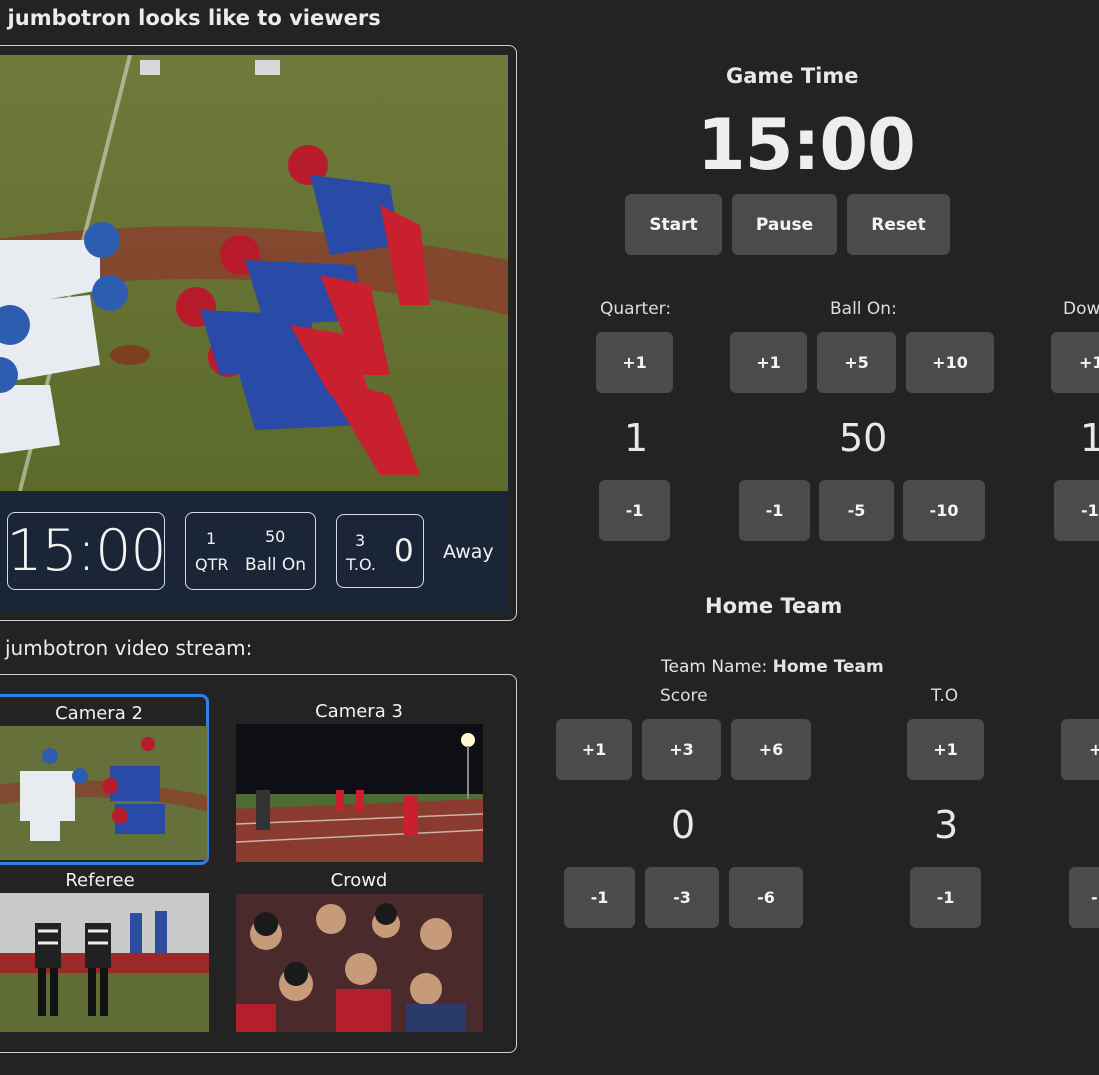 The width and height of the screenshot is (1099, 1075). Describe the element at coordinates (771, 749) in the screenshot. I see `score-plus-6-button: +6` at that location.